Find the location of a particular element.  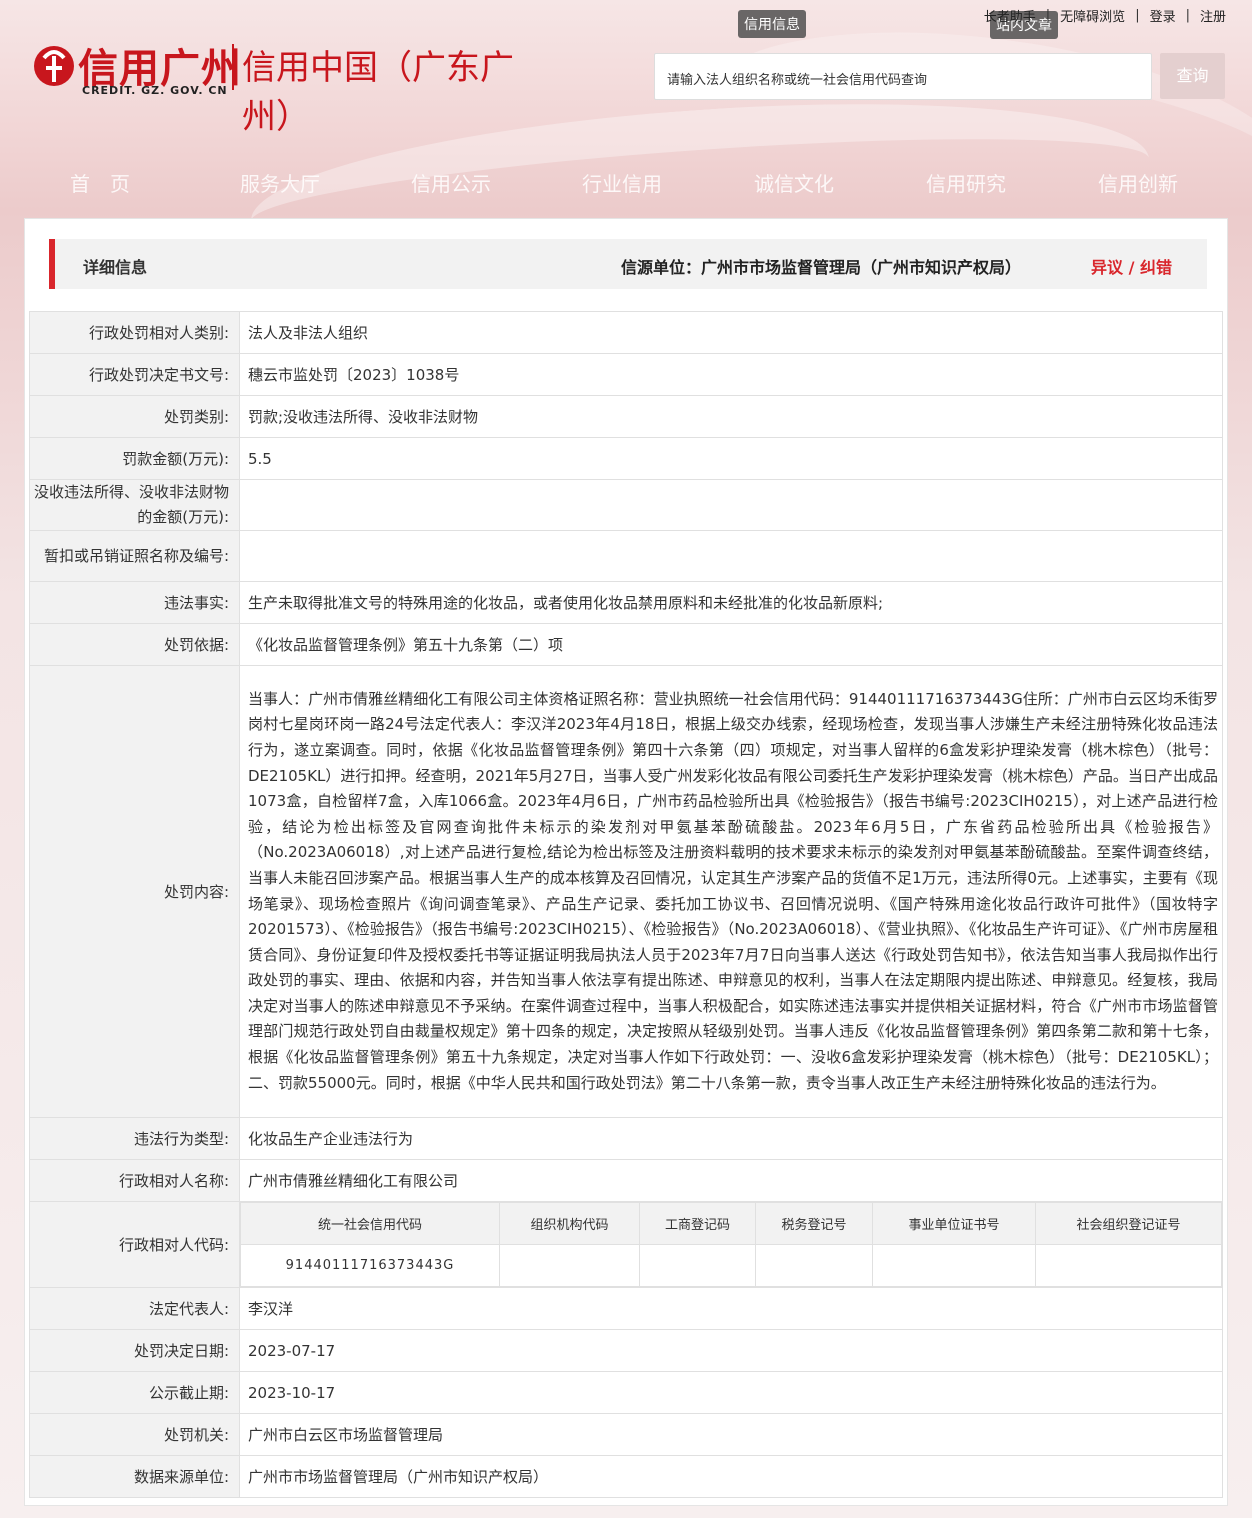

table-row: 行政处罚相对人类别: 法人及非法人组织 is located at coordinates (626, 332).